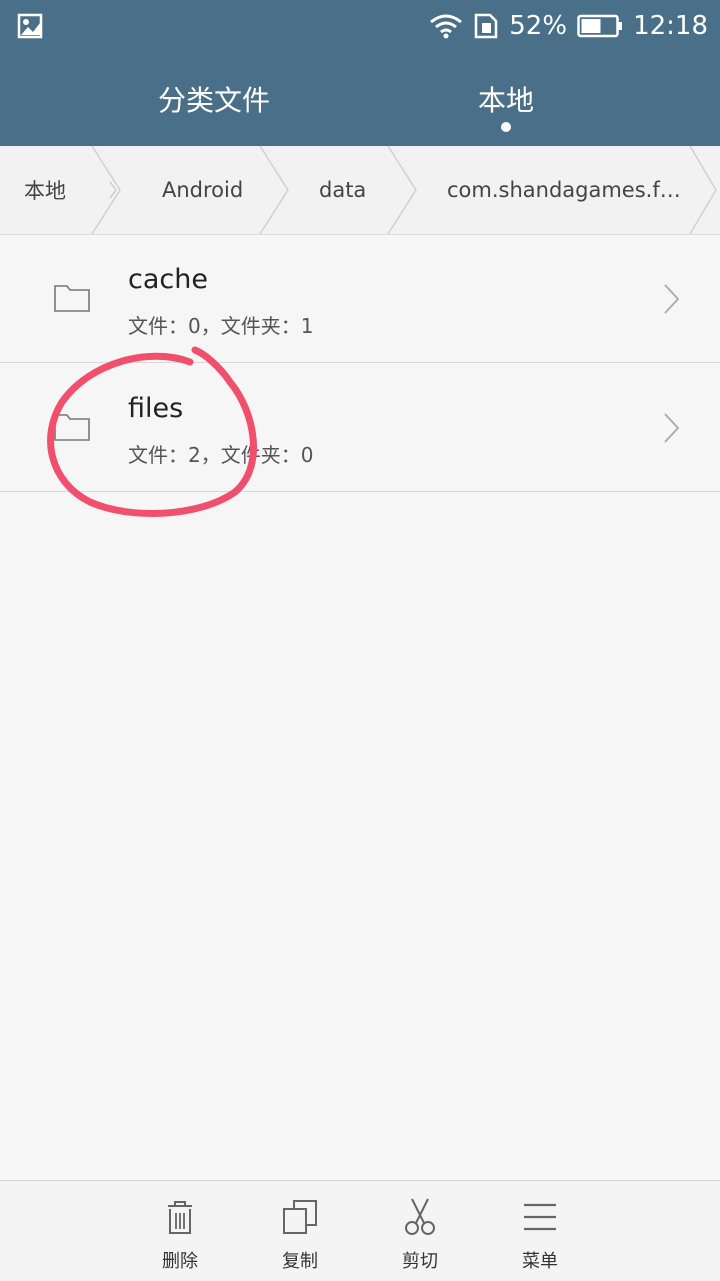  I want to click on app-header: 分类文件 本地, so click(360, 99).